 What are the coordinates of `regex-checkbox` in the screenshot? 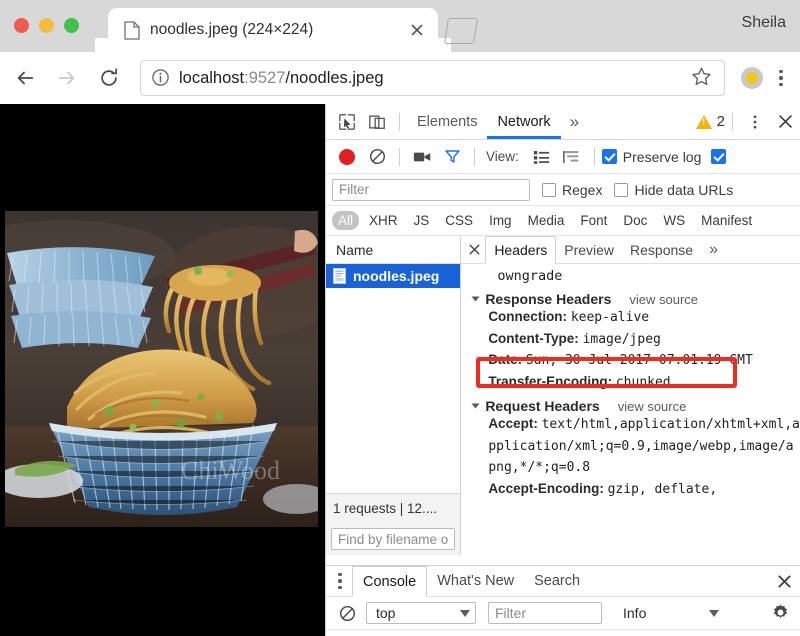 It's located at (549, 189).